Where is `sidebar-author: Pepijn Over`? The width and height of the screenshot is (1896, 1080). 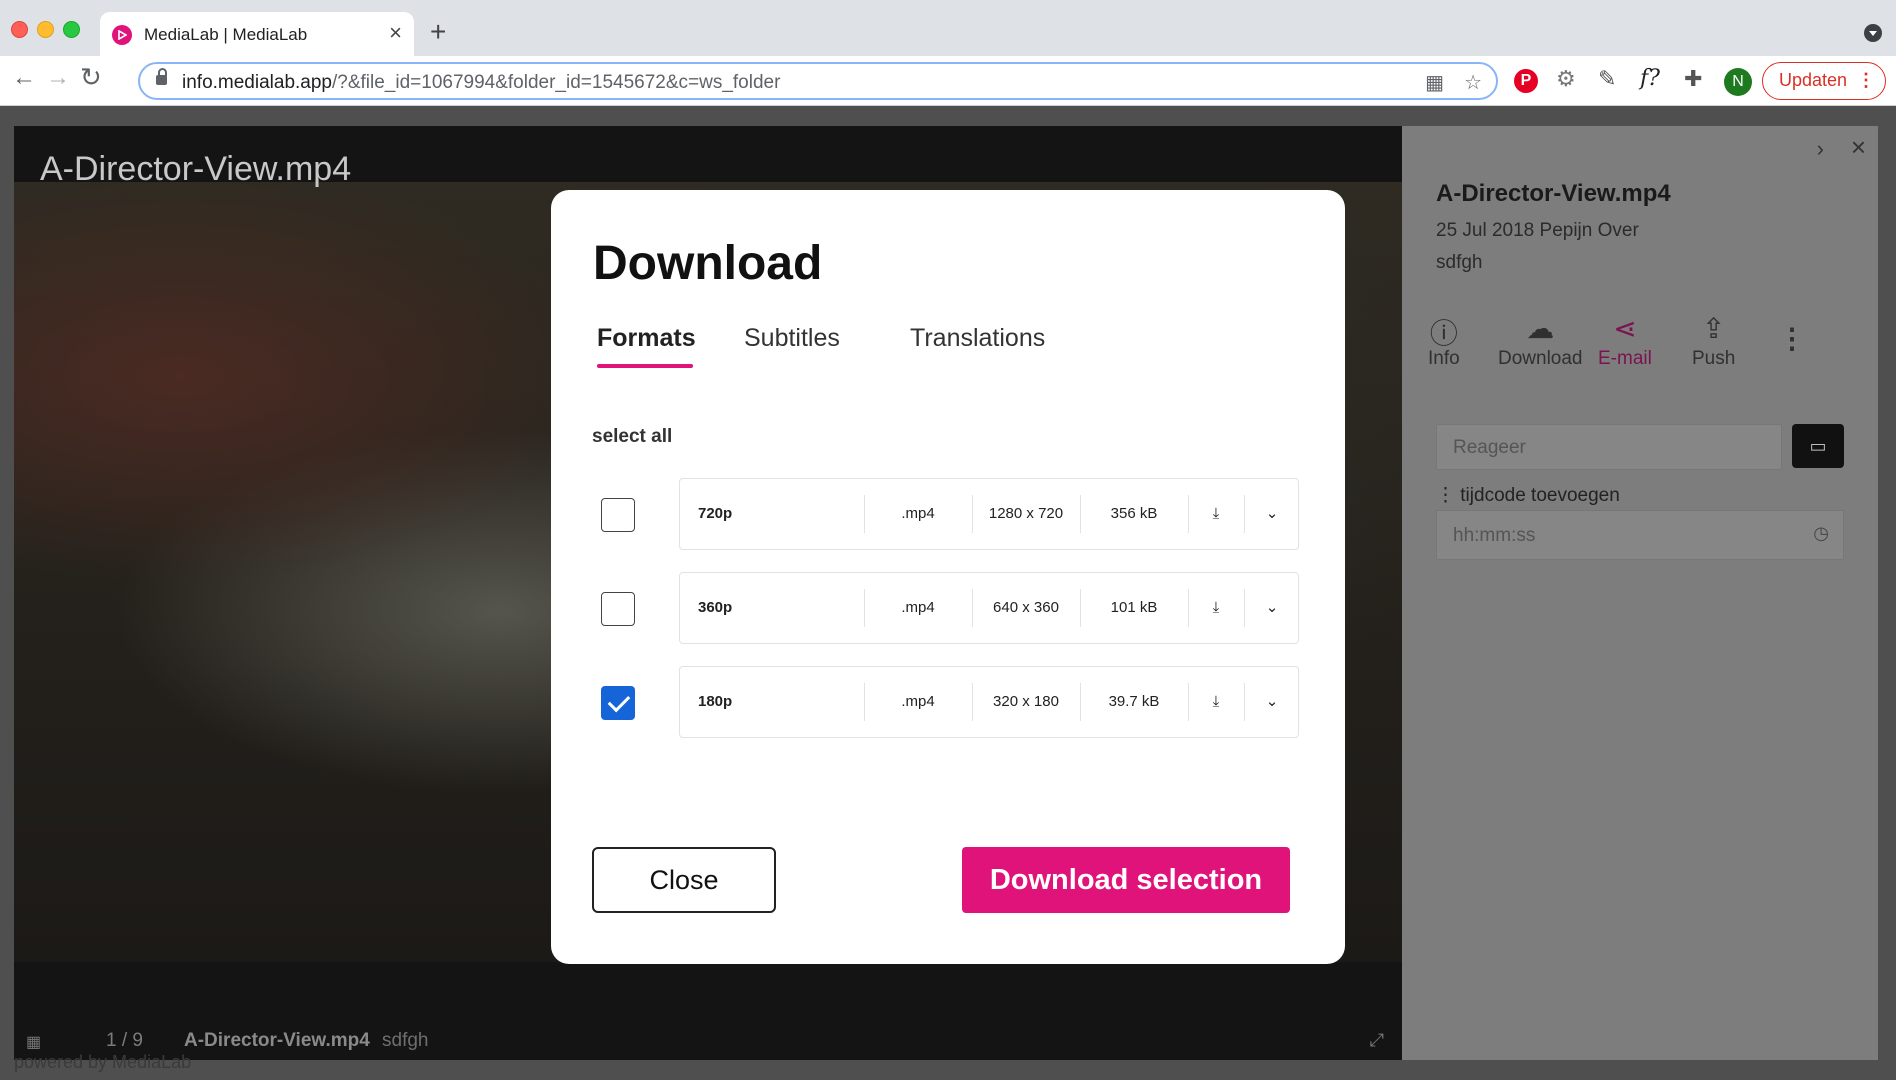
sidebar-author: Pepijn Over is located at coordinates (1589, 230).